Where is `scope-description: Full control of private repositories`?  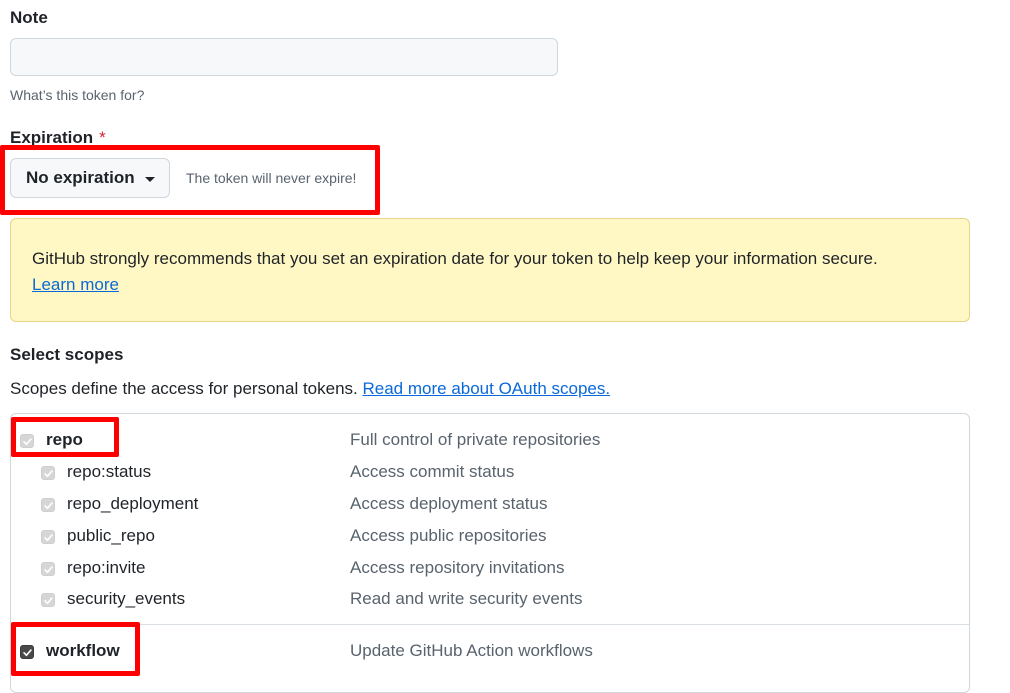
scope-description: Full control of private repositories is located at coordinates (475, 439).